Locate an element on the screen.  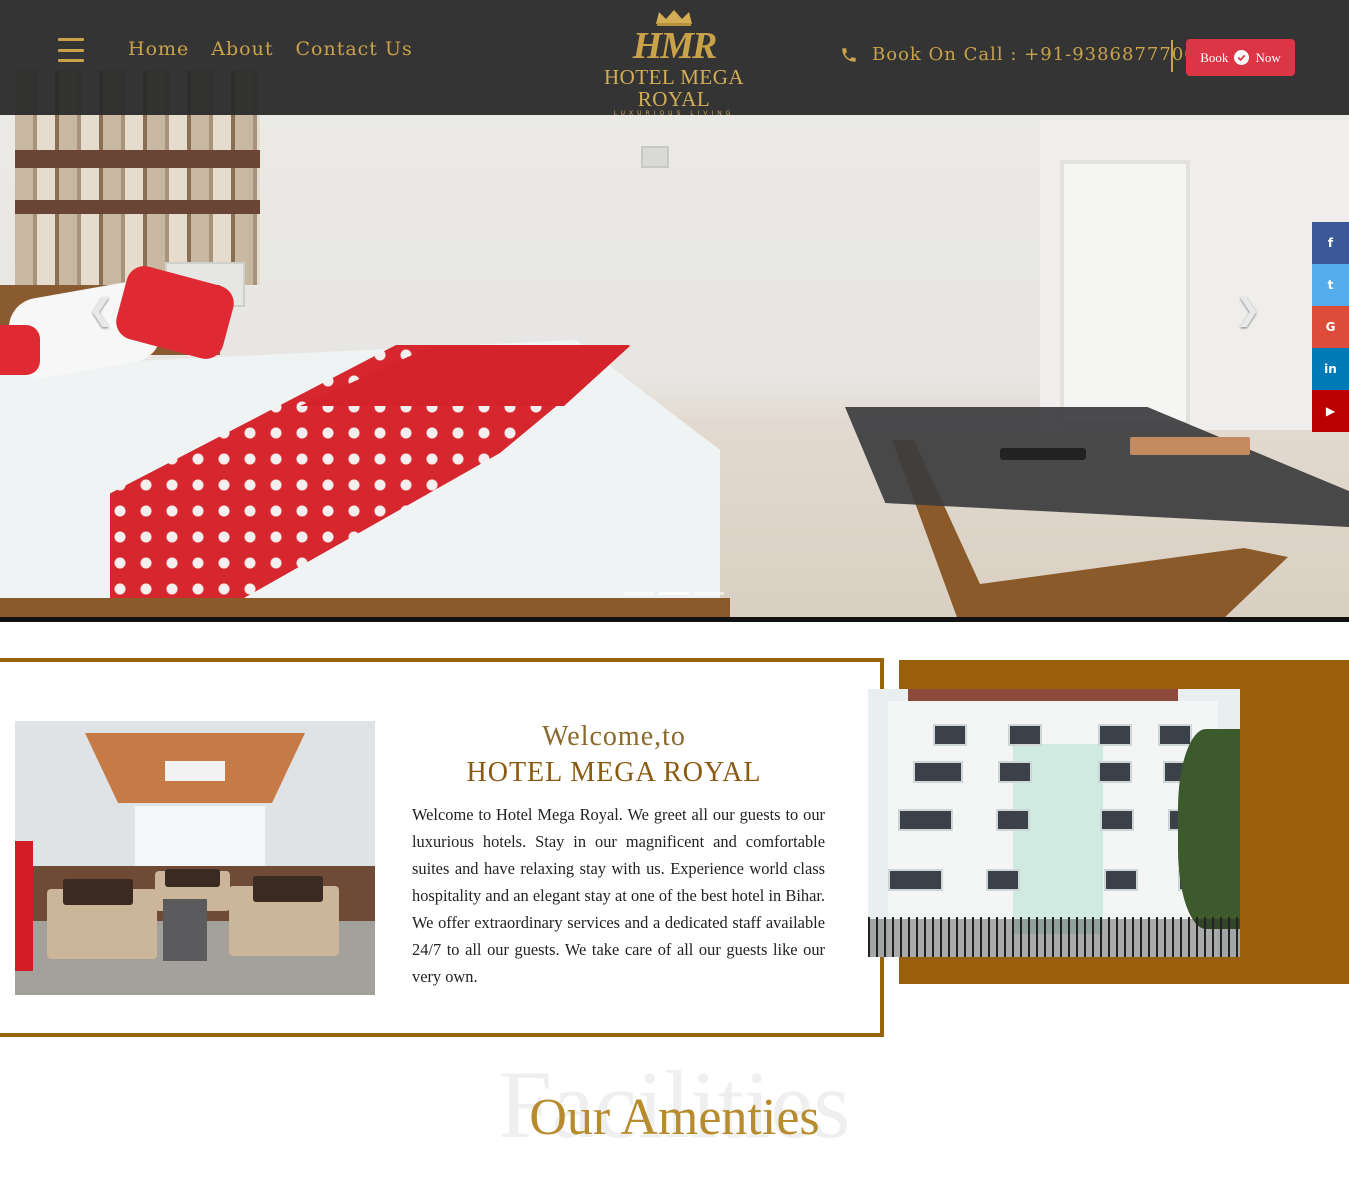
hero-rug is located at coordinates (1190, 446).